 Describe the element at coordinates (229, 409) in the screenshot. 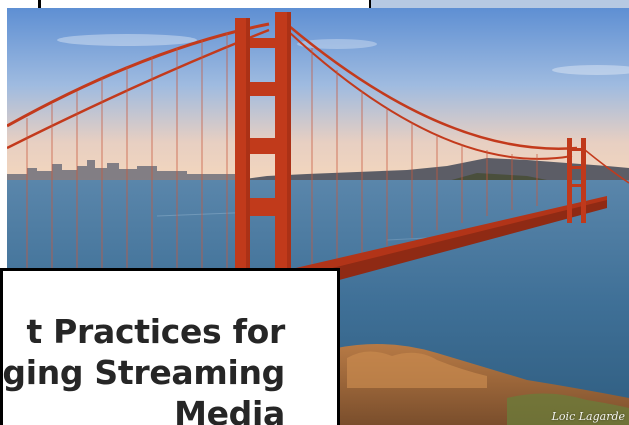

I see `title-line-3: Media` at that location.